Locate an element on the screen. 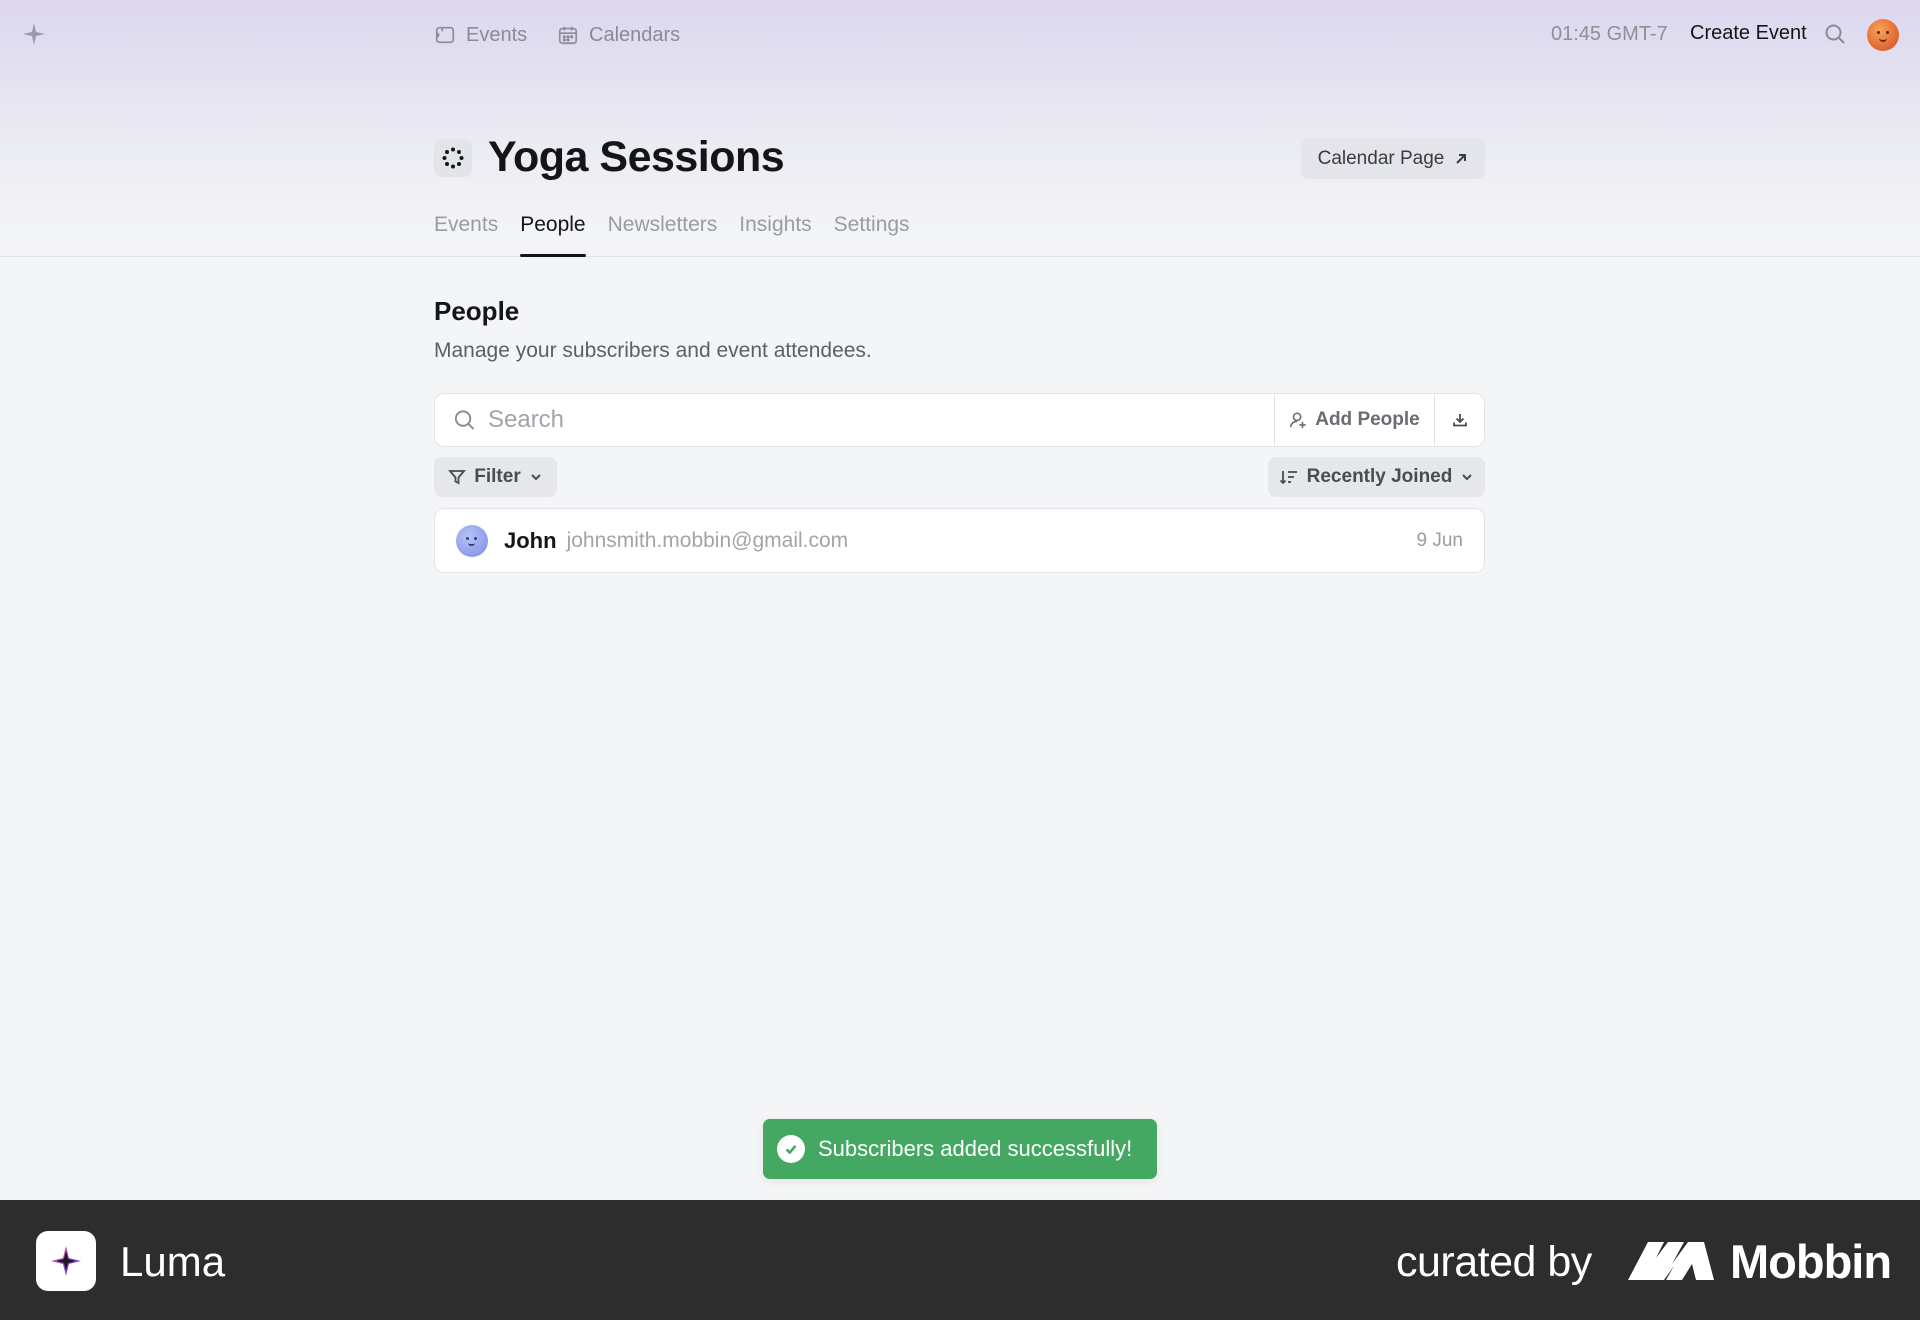 This screenshot has height=1320, width=1920. add-user-icon is located at coordinates (1298, 420).